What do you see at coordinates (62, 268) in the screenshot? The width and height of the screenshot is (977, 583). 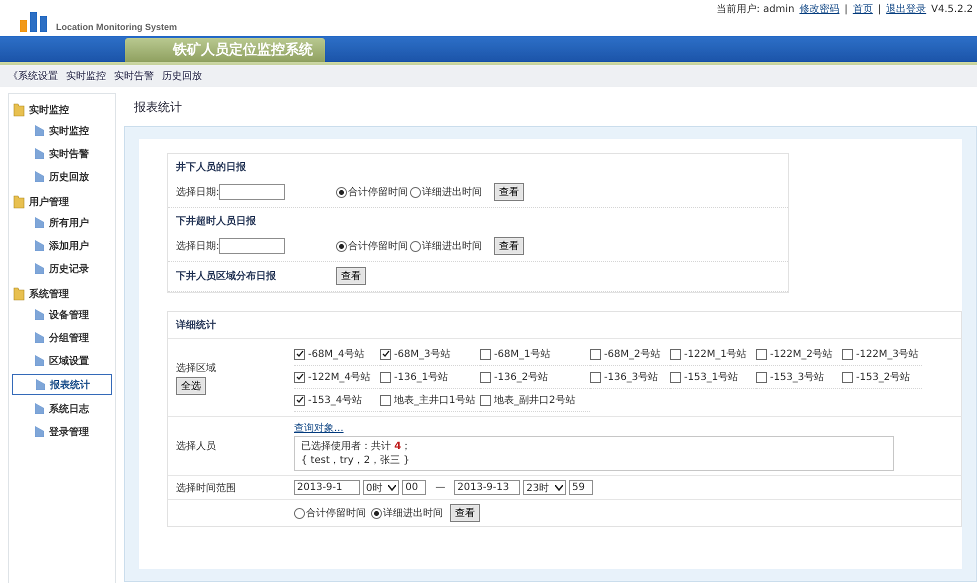 I see `sidebar-item: 历史记录` at bounding box center [62, 268].